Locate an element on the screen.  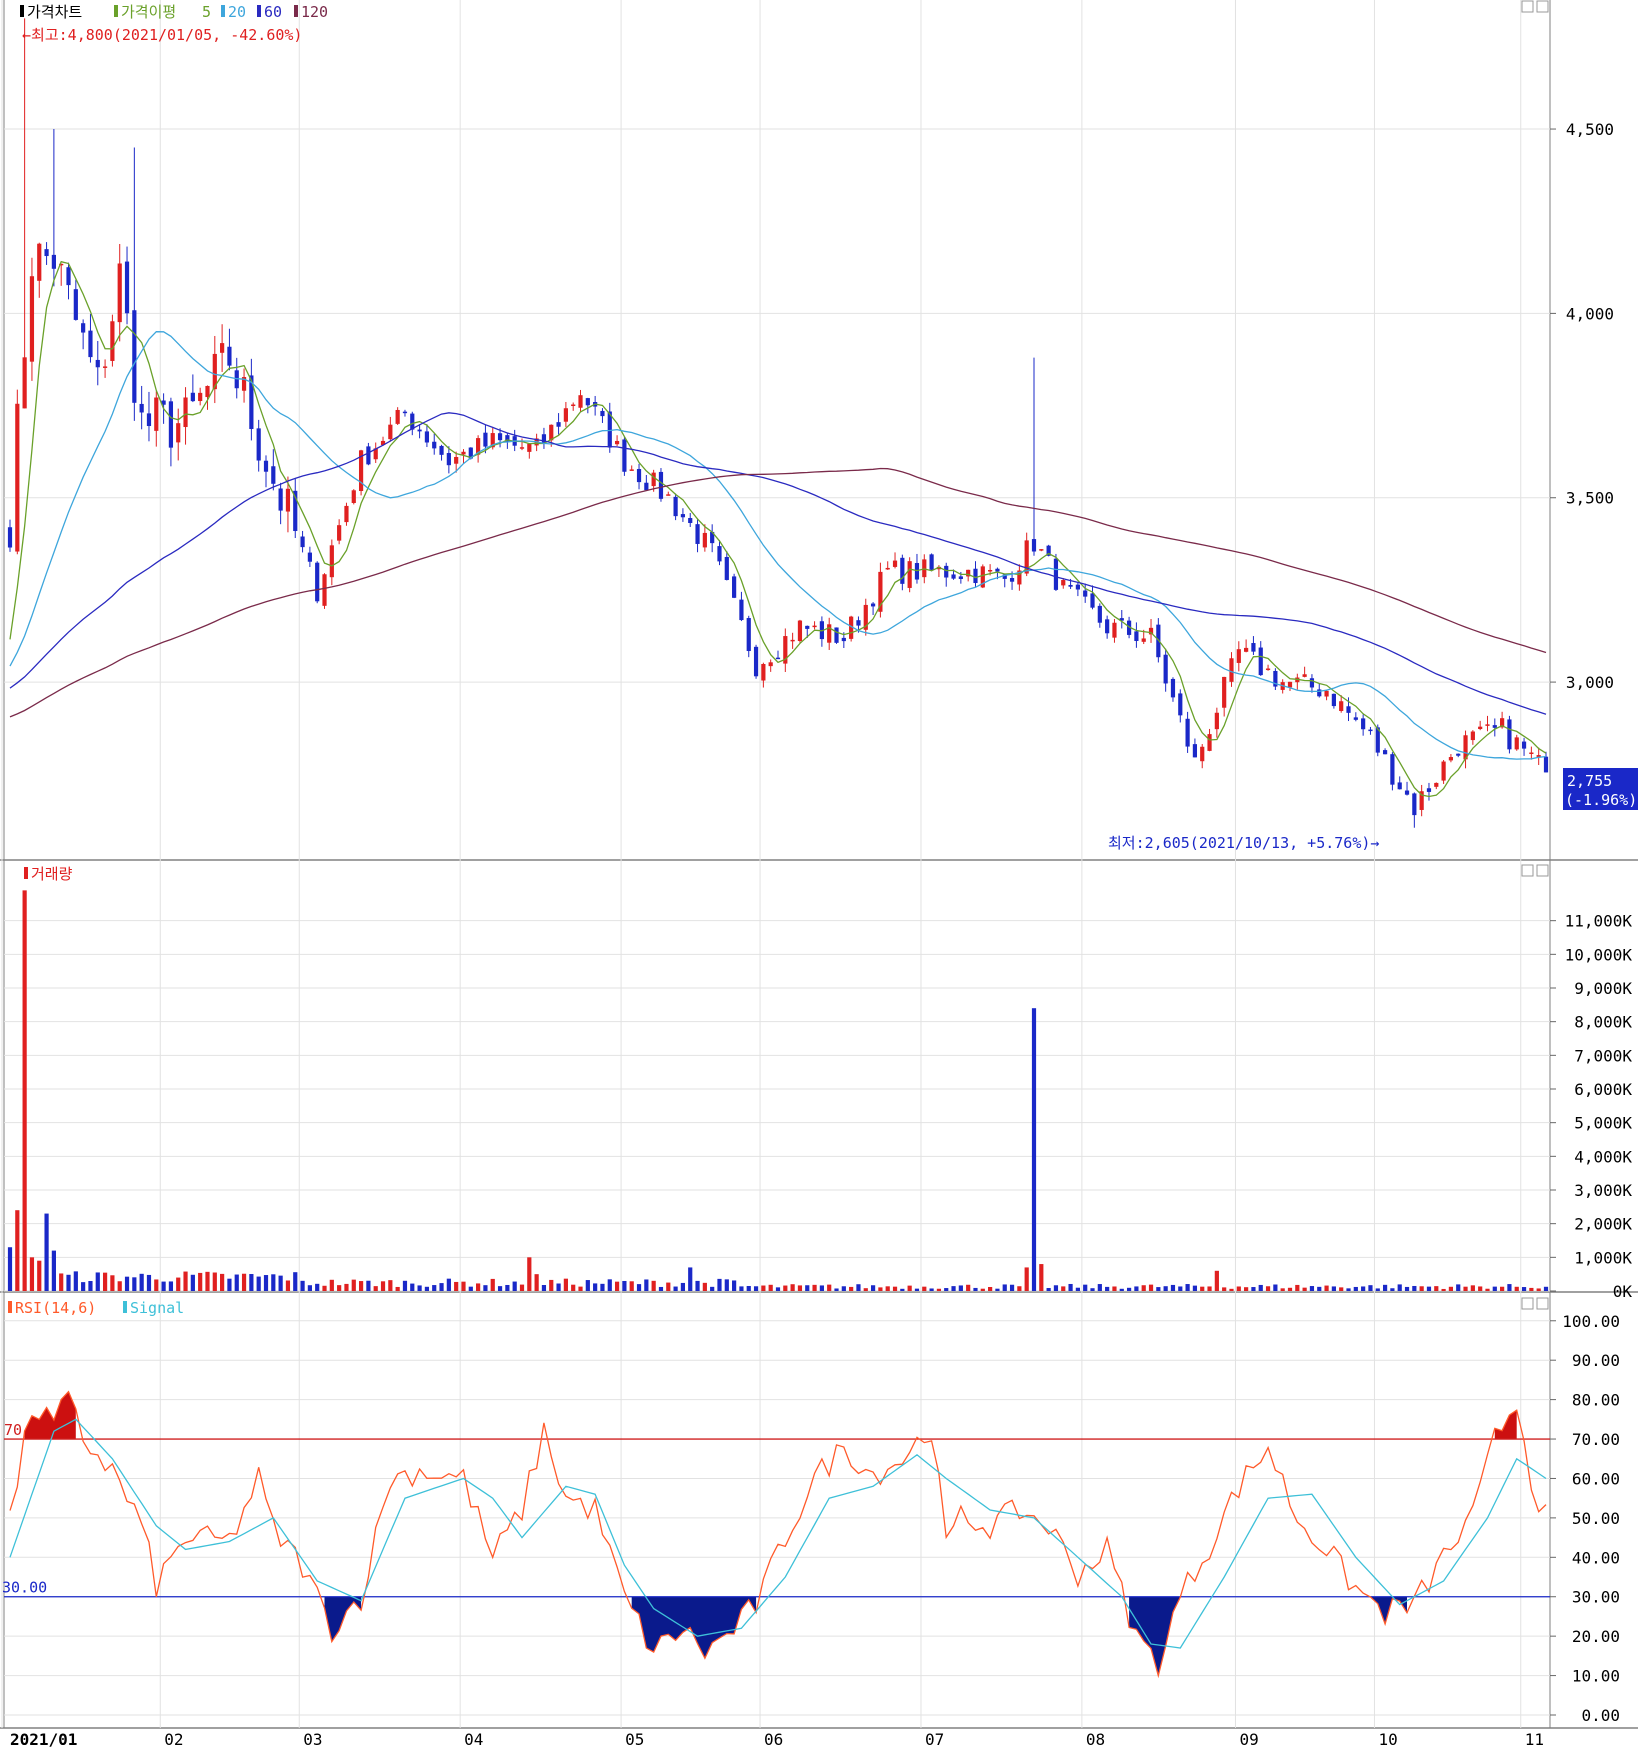
x-tick-label: 06 is located at coordinates (773, 1739).